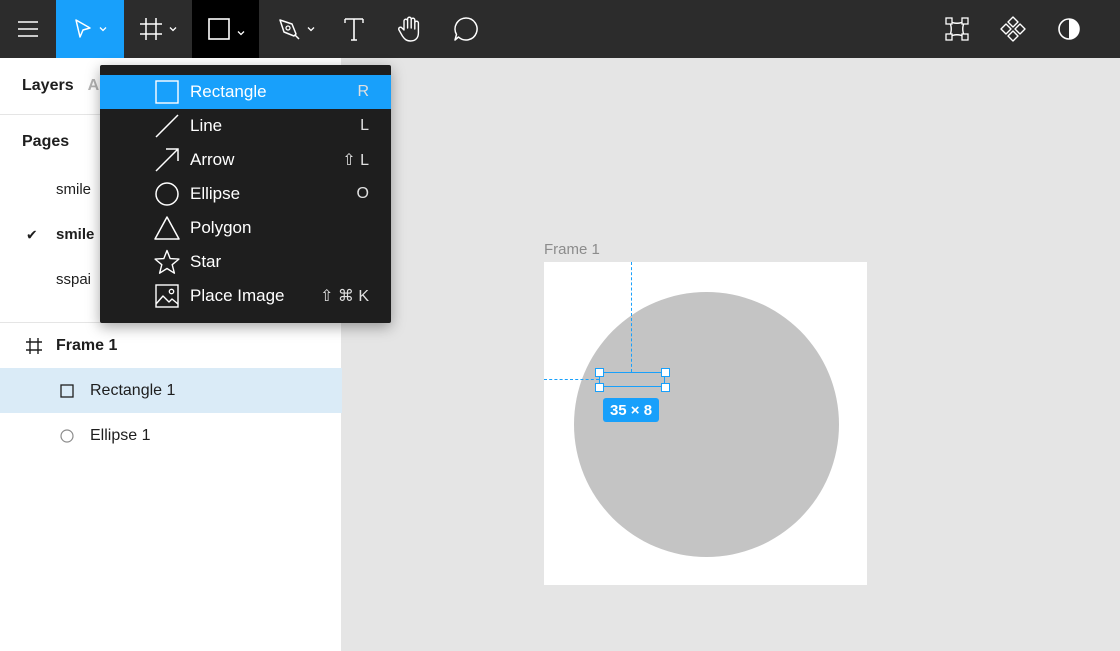 The image size is (1120, 651). I want to click on layer-label: Frame 1, so click(87, 345).